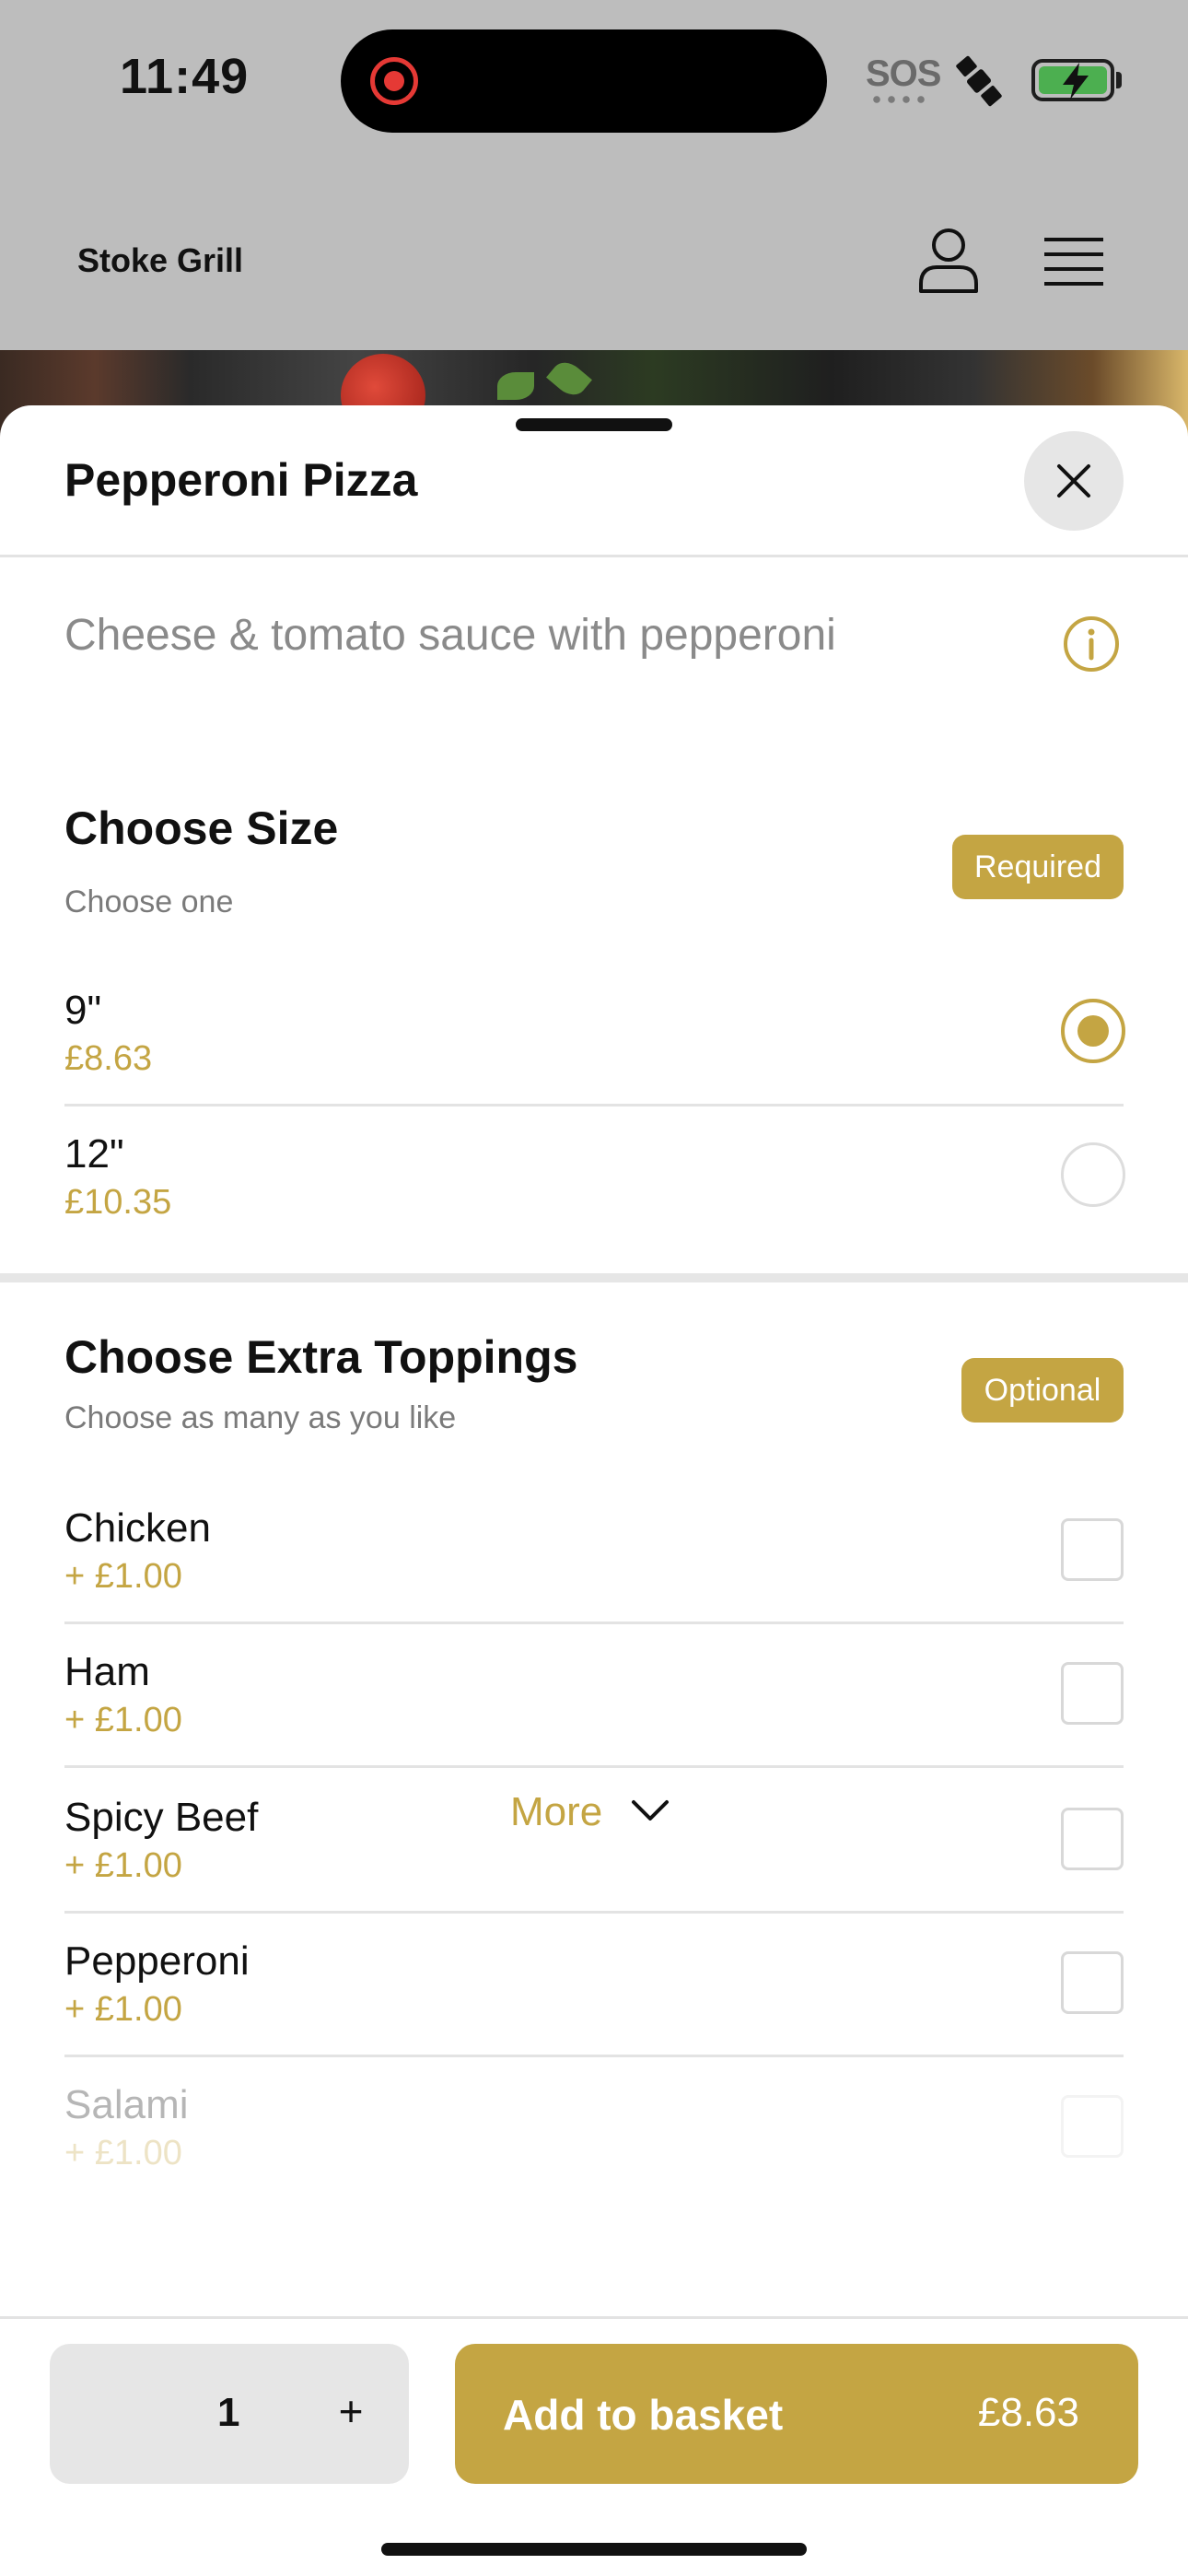 This screenshot has height=2576, width=1188. What do you see at coordinates (137, 1528) in the screenshot?
I see `option-name: Chicken` at bounding box center [137, 1528].